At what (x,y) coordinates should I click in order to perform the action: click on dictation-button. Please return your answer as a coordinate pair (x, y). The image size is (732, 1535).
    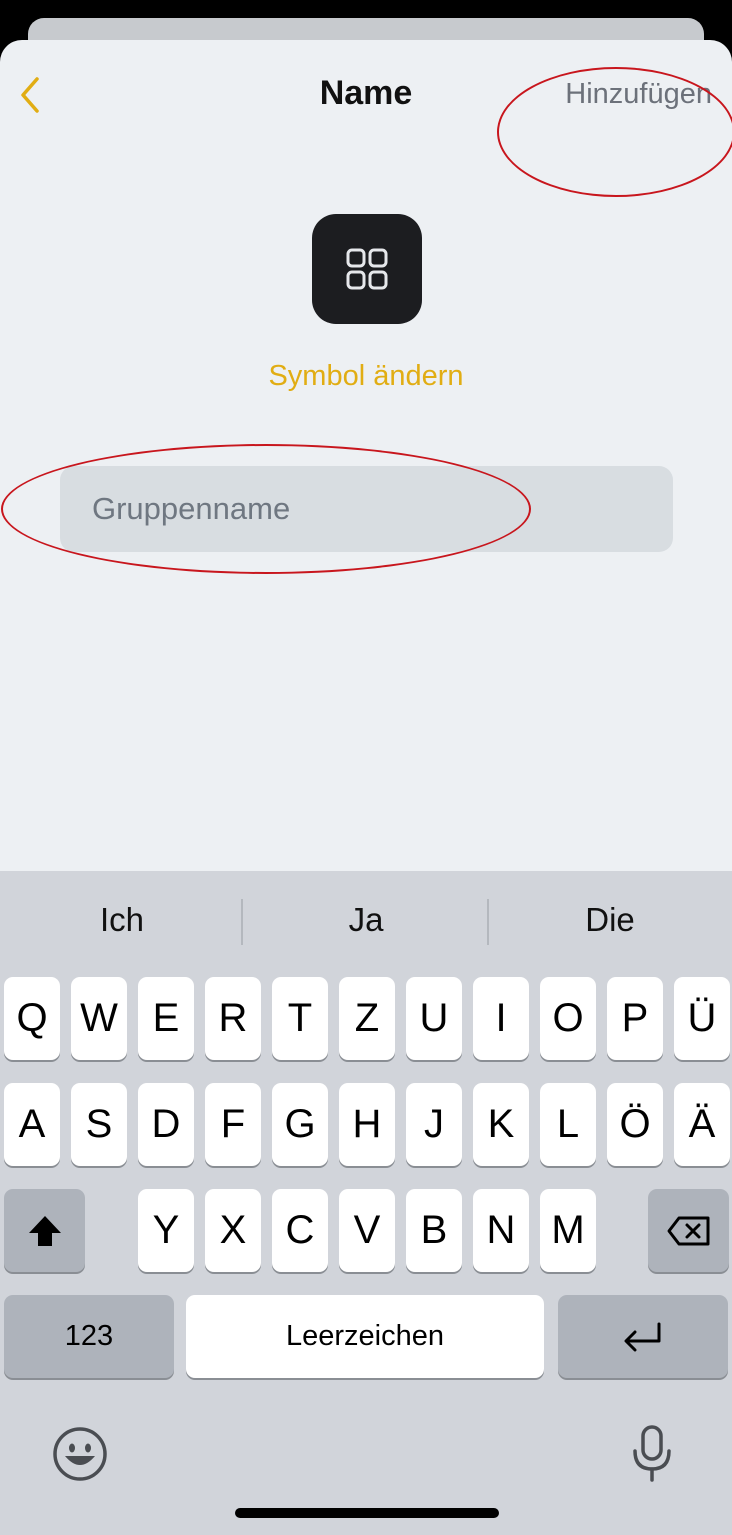
    Looking at the image, I should click on (652, 1454).